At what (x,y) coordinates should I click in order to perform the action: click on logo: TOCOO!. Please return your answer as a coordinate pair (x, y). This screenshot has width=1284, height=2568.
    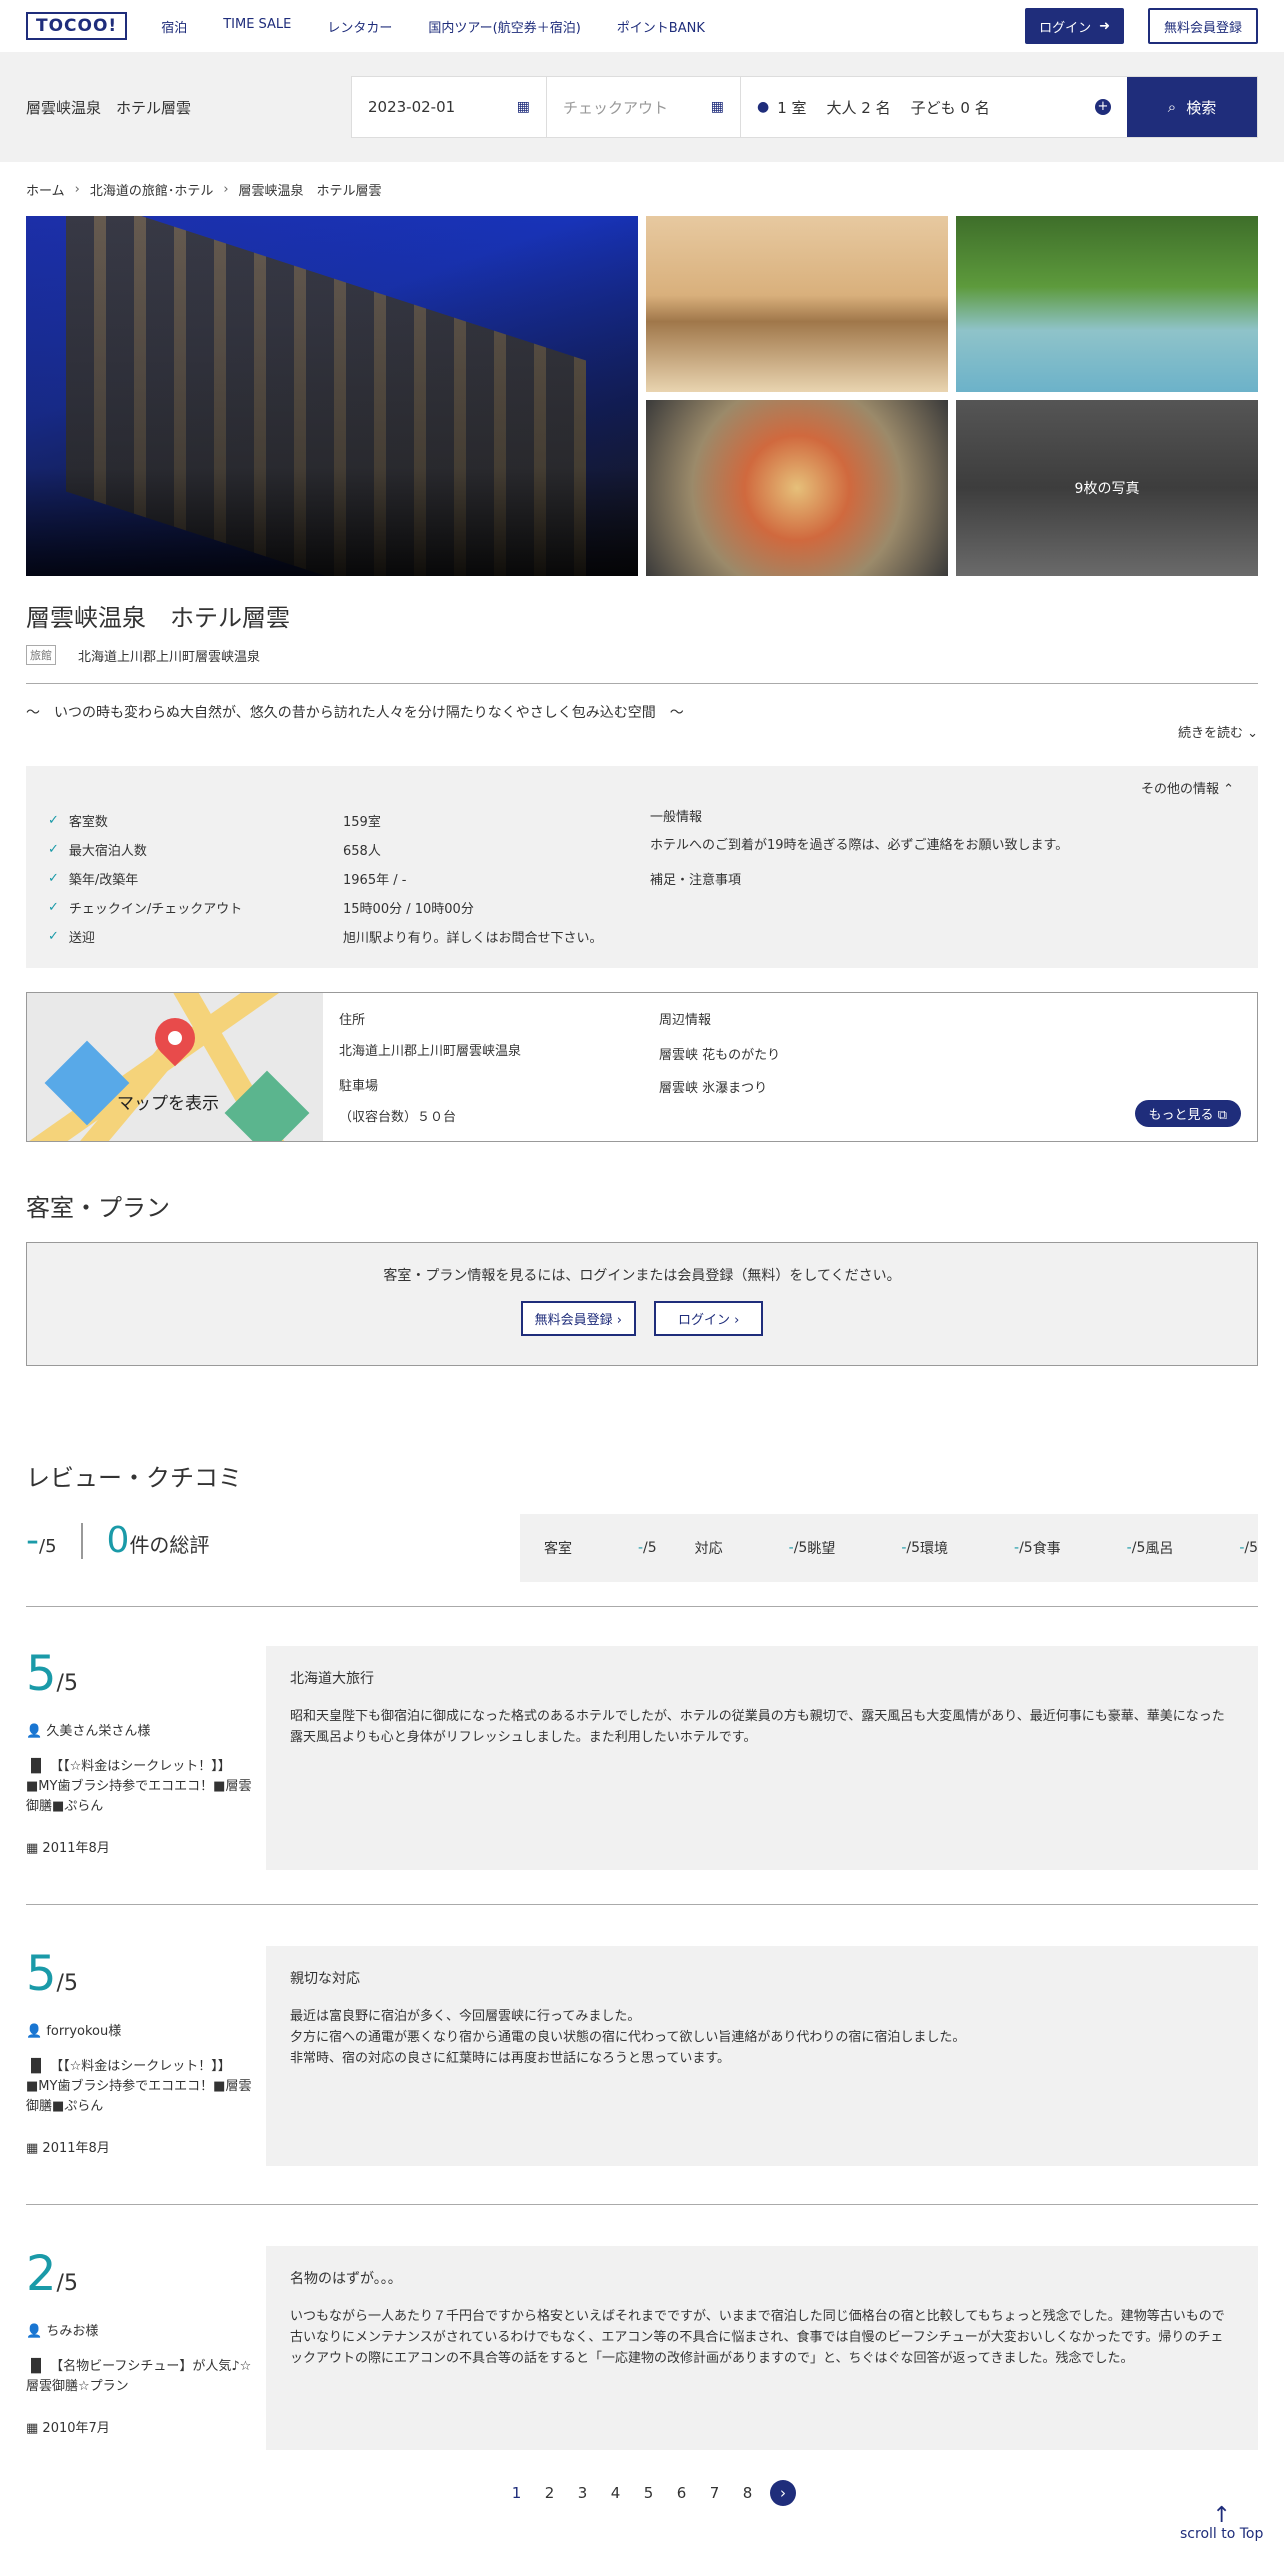
    Looking at the image, I should click on (77, 26).